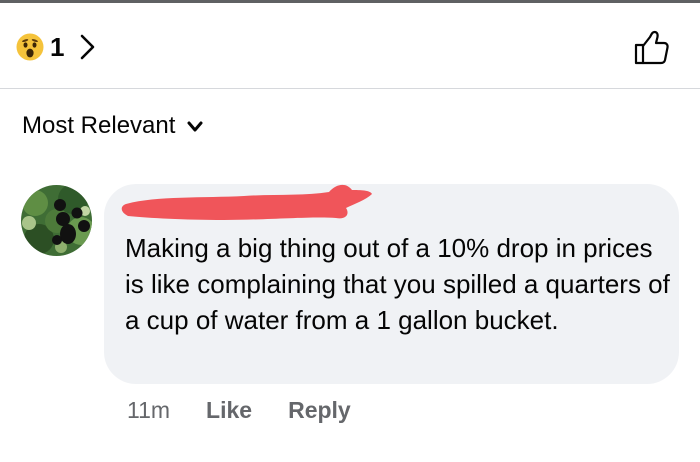 Image resolution: width=700 pixels, height=462 pixels. I want to click on avatar, so click(56, 220).